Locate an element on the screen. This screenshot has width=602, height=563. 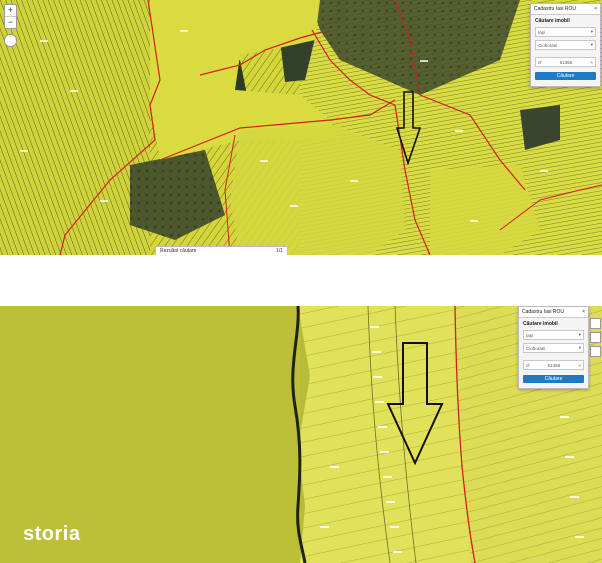
storia-logo: storia is located at coordinates (52, 534).